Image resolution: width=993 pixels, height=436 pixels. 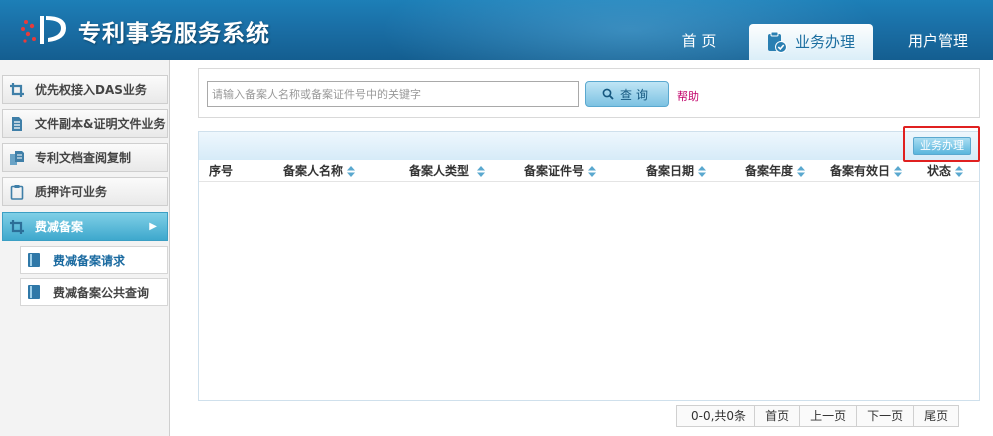 I want to click on nav-business: 业务办理, so click(x=811, y=42).